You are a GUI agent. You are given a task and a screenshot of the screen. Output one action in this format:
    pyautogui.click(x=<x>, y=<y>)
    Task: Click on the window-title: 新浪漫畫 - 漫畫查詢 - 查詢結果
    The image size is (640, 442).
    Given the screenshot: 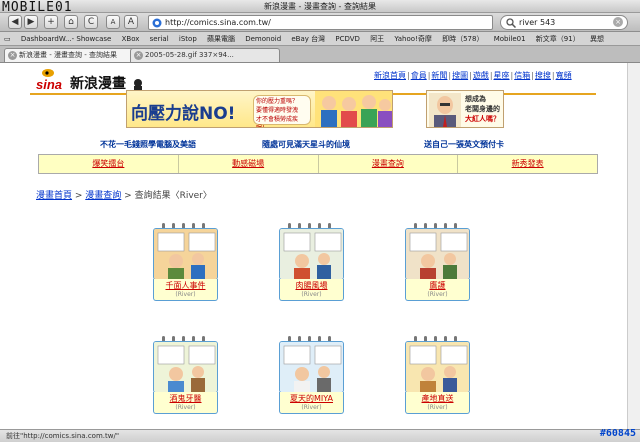 What is the action you would take?
    pyautogui.click(x=320, y=6)
    